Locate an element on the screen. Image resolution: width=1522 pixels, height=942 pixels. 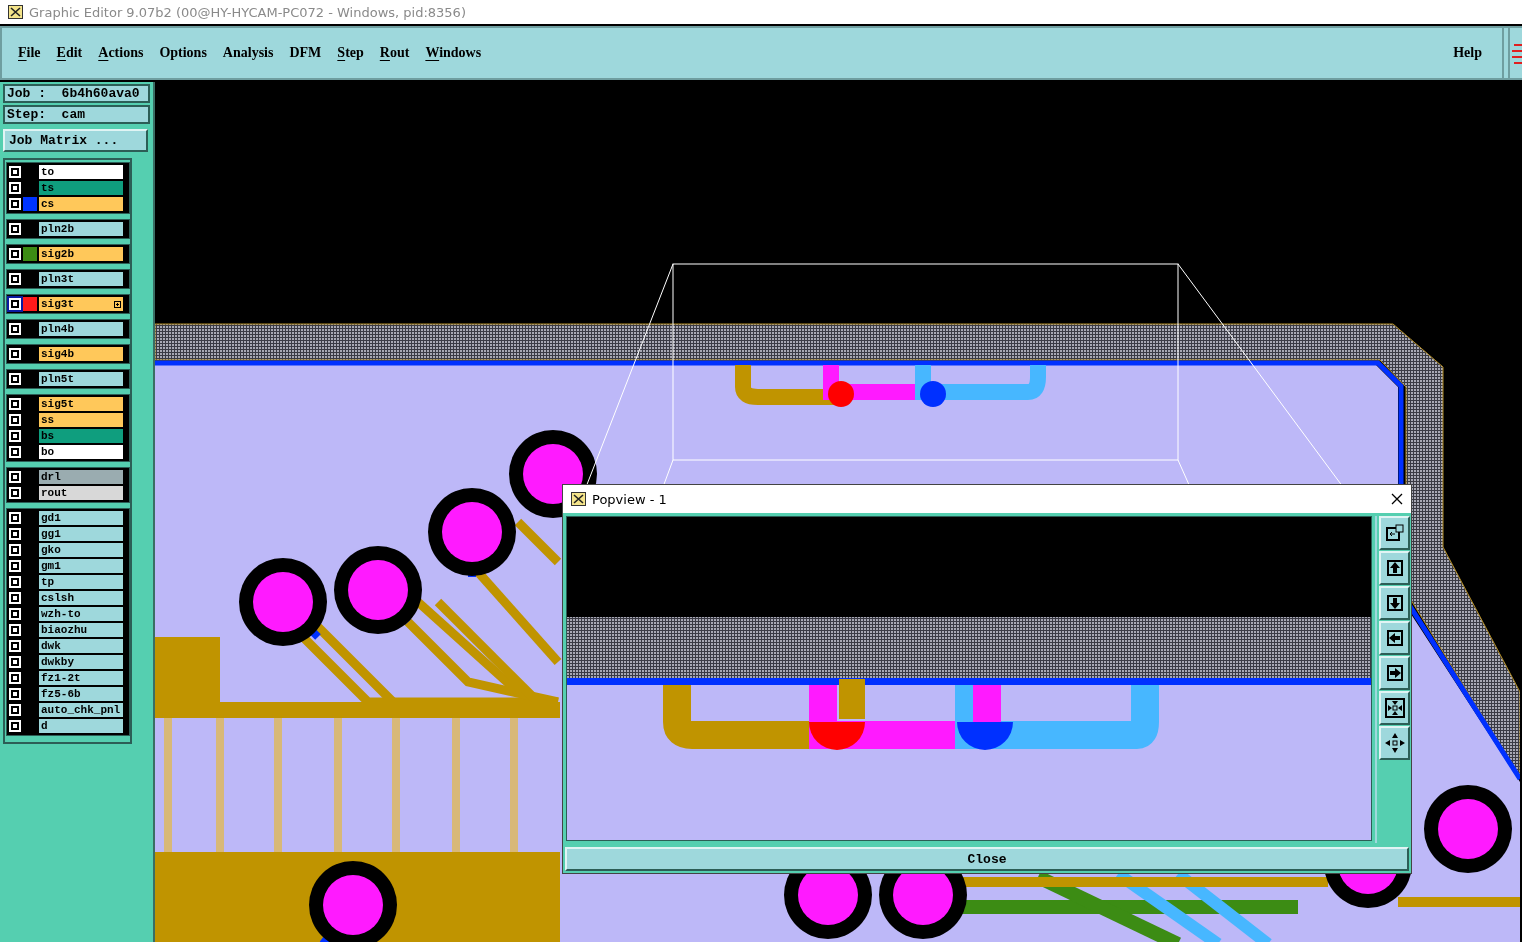
menu-item: Edit is located at coordinates (69, 53).